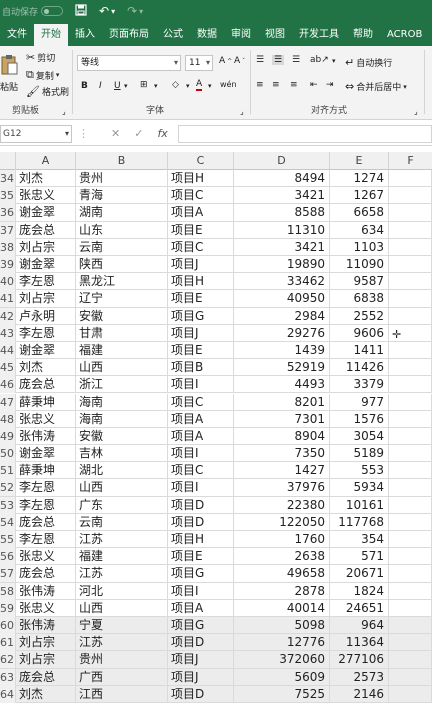 This screenshot has width=432, height=715. I want to click on redo-icon: ↷, so click(132, 11).